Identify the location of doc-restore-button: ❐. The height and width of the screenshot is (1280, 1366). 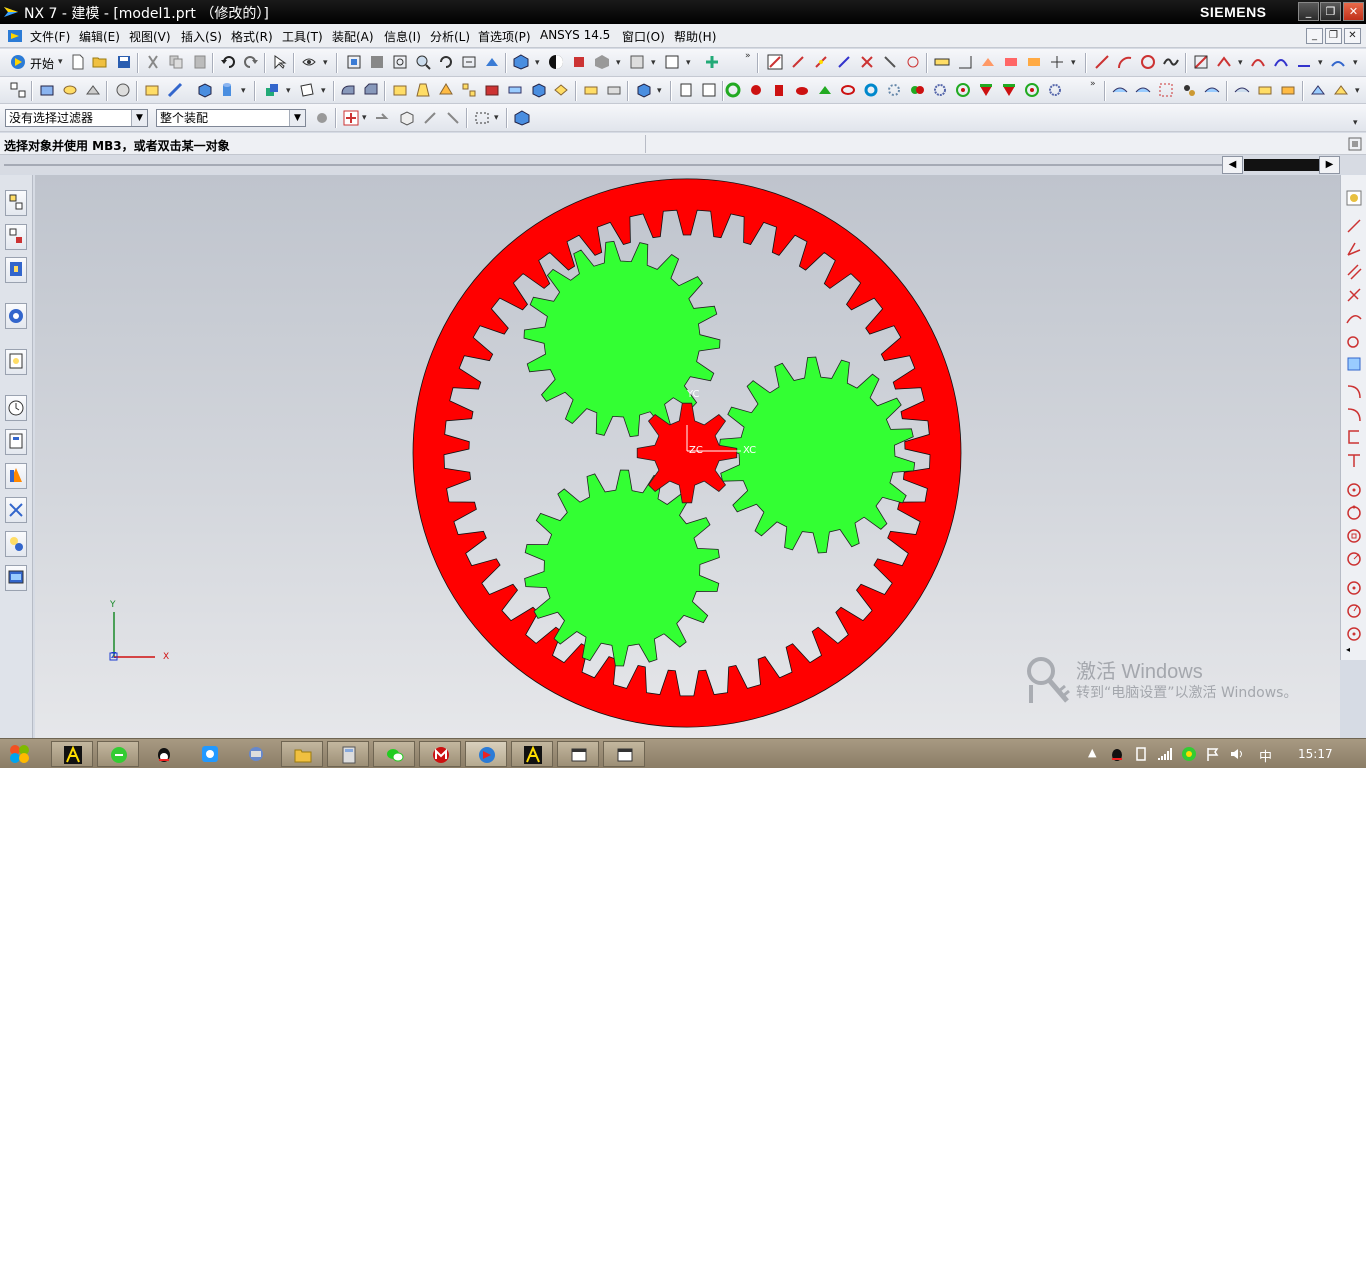
(1333, 36).